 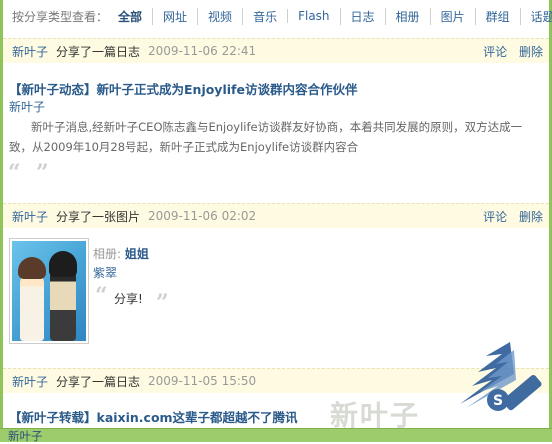 I want to click on filter-label: 按分享类型查看：, so click(x=60, y=16).